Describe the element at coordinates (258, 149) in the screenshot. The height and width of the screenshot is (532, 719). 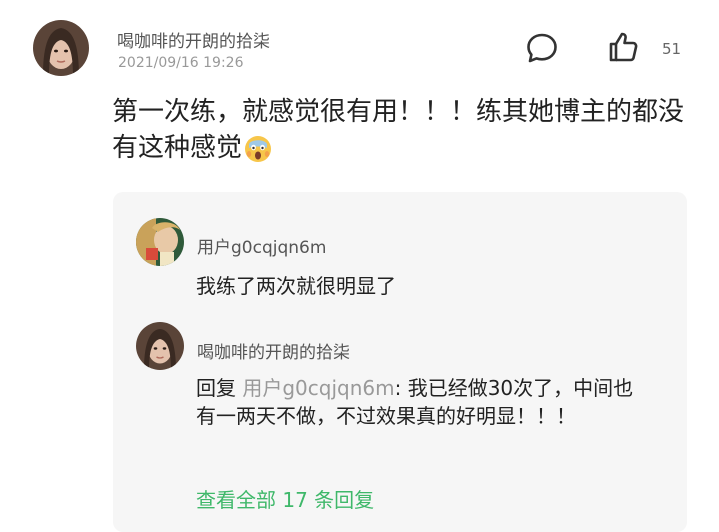
I see `screaming-face-icon` at that location.